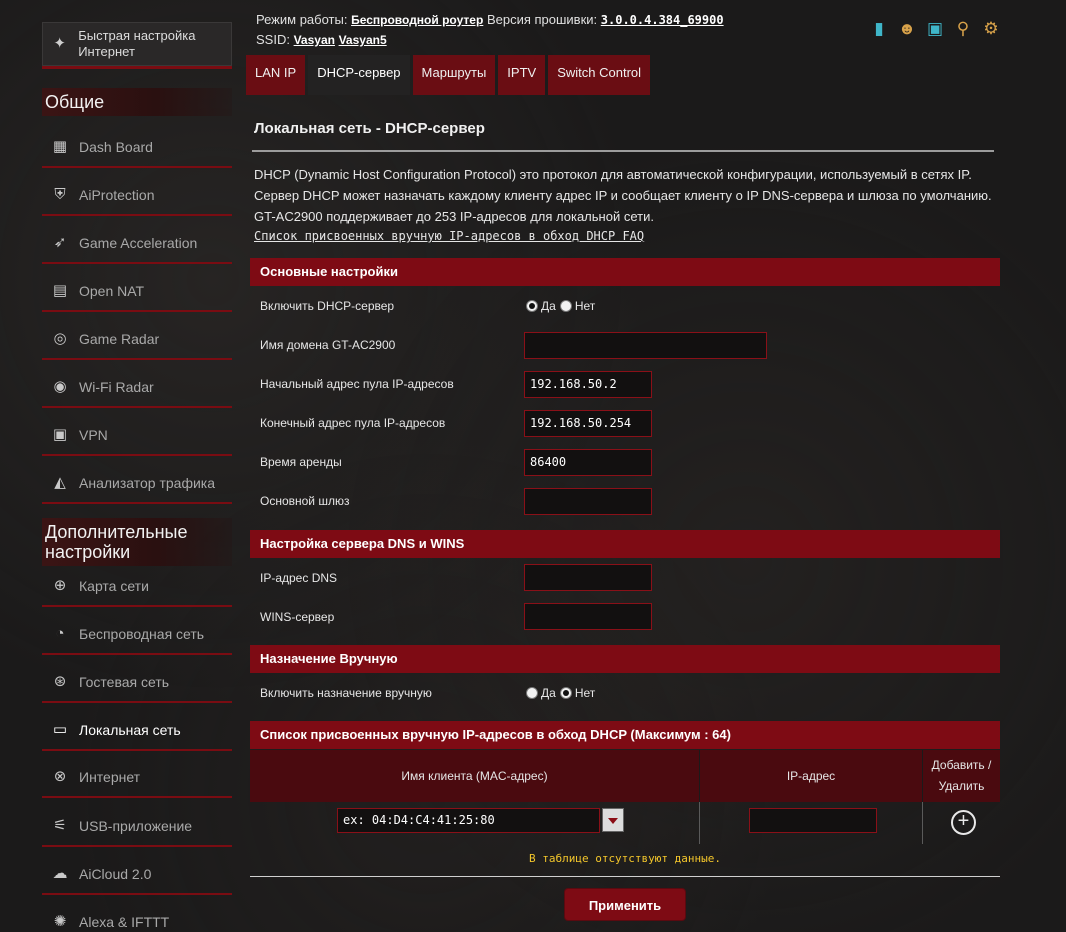 This screenshot has width=1066, height=932. I want to click on enable-dhcp-no-radio, so click(565, 306).